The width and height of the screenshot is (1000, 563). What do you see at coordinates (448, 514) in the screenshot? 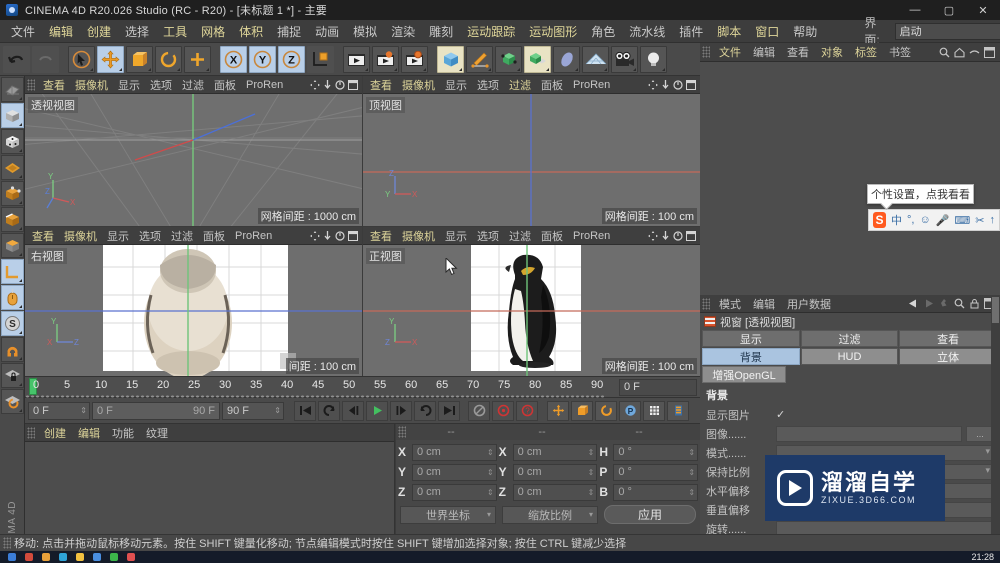
I see `coordinate-system-combo: 世界坐标 ▾` at bounding box center [448, 514].